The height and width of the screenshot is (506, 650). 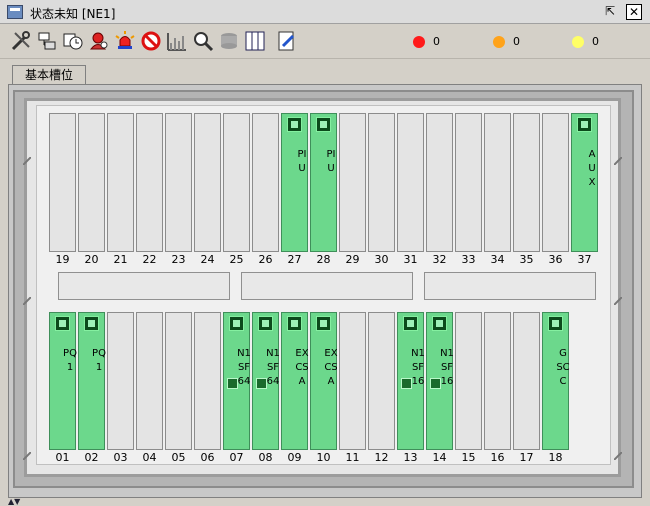 I want to click on slot-37: AUX, so click(x=584, y=182).